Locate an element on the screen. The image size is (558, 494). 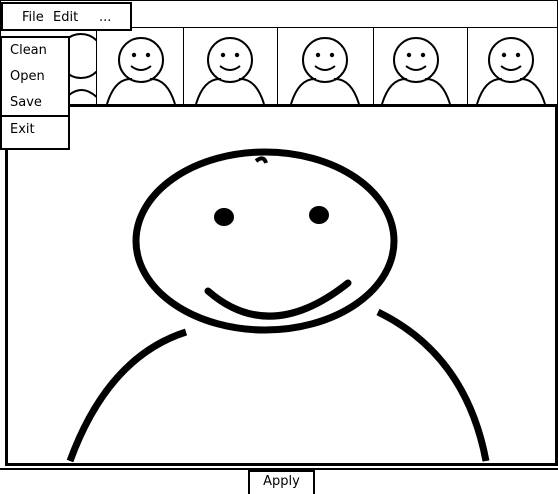
apply-button: Apply is located at coordinates (281, 482).